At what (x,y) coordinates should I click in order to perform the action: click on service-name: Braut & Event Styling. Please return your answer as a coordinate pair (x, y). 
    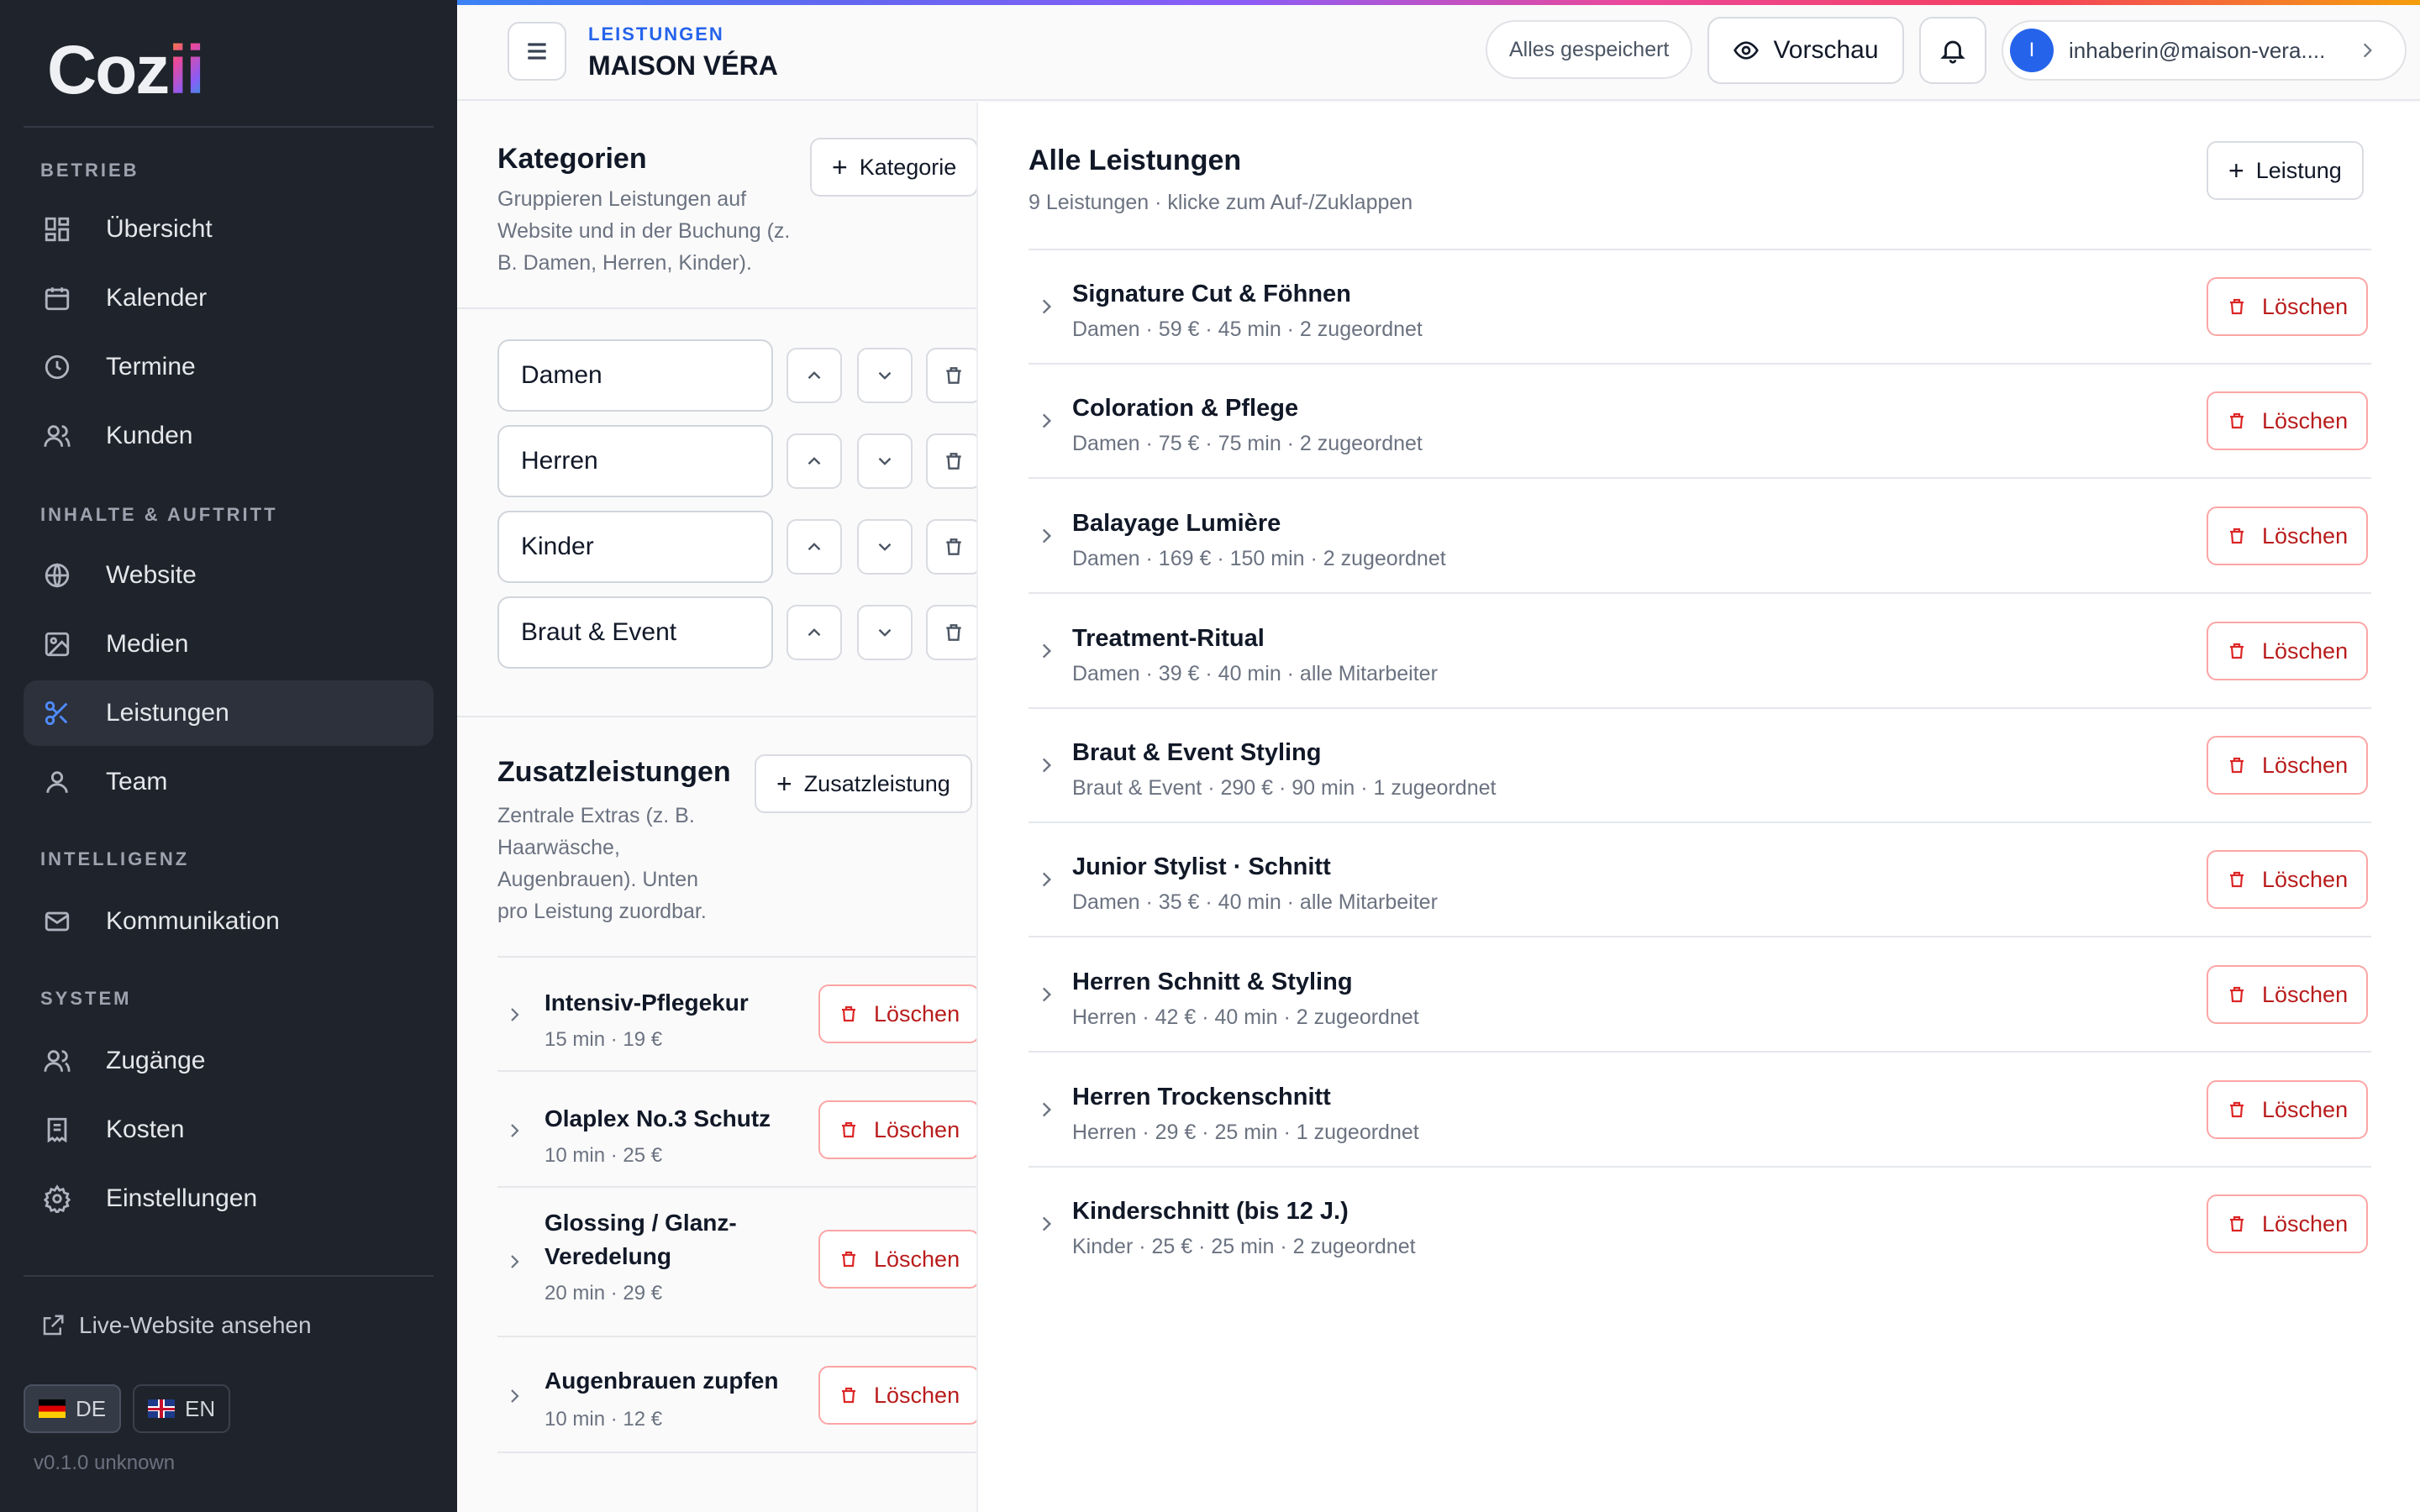
    Looking at the image, I should click on (1197, 752).